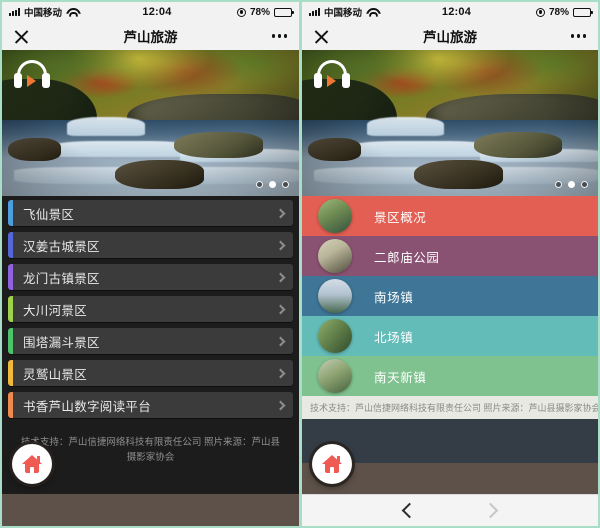 This screenshot has width=600, height=528. What do you see at coordinates (450, 123) in the screenshot?
I see `hero-carousel-right` at bounding box center [450, 123].